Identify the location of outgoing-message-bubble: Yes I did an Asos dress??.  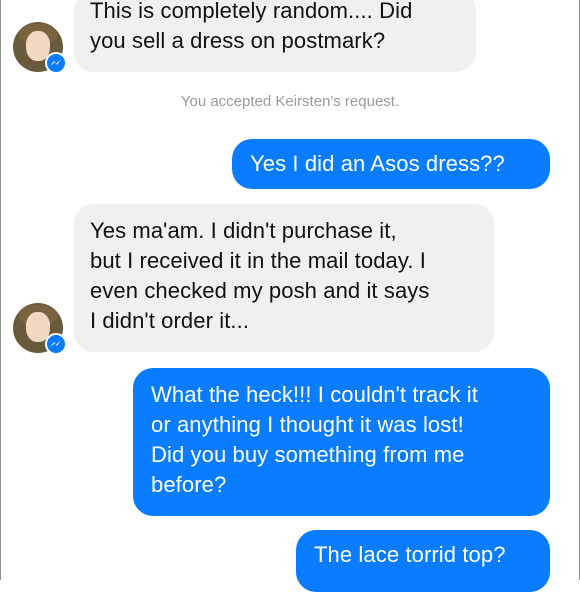
(391, 164).